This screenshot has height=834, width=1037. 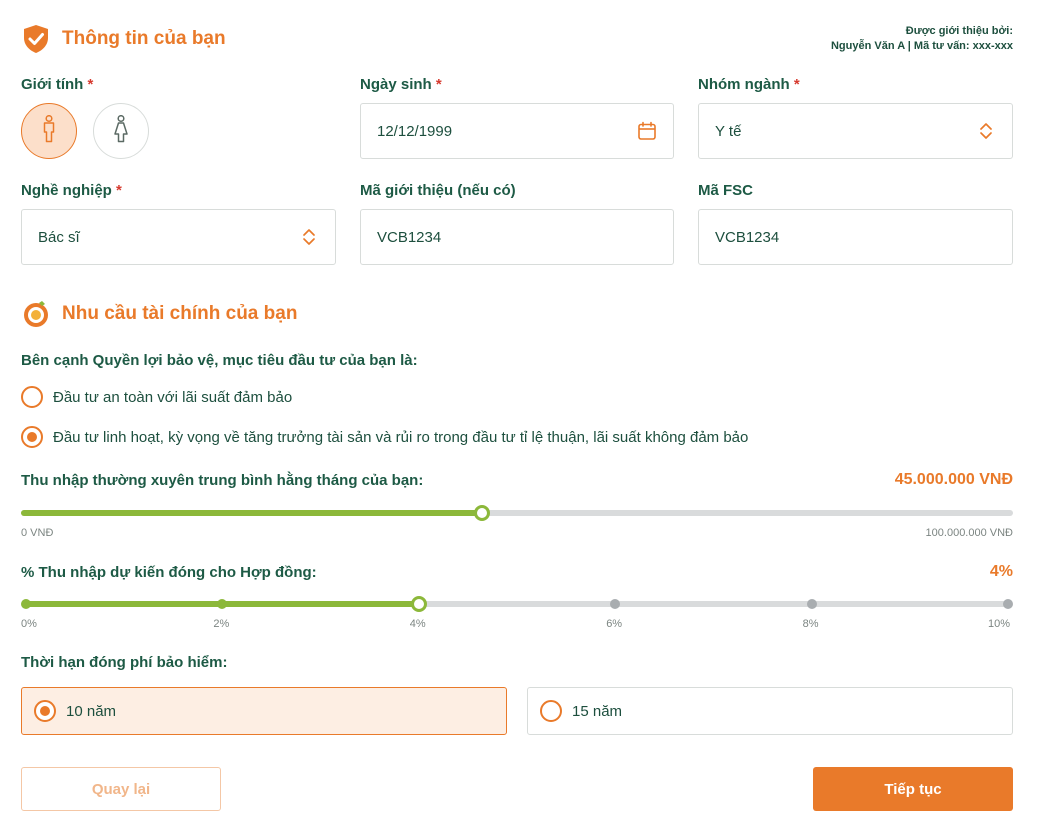 What do you see at coordinates (913, 789) in the screenshot?
I see `next-button: Tiếp tục` at bounding box center [913, 789].